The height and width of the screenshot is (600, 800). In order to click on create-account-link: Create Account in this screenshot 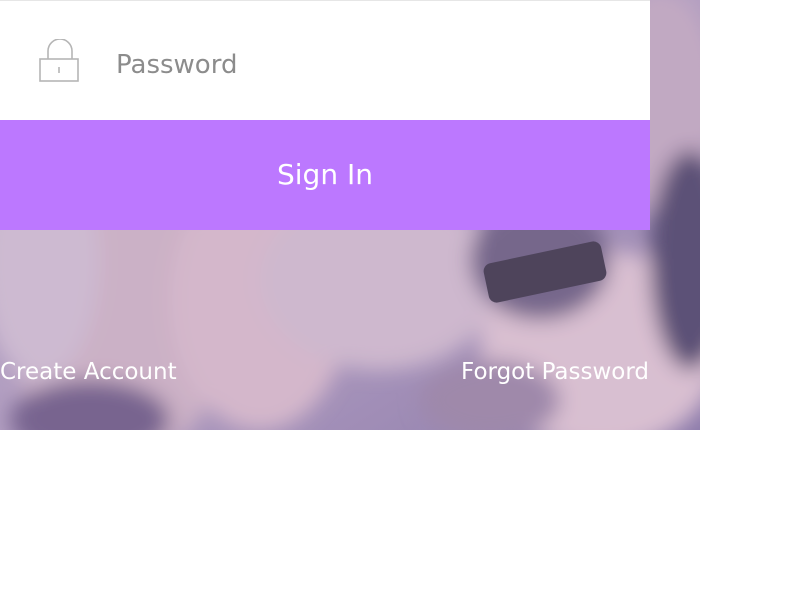, I will do `click(88, 372)`.